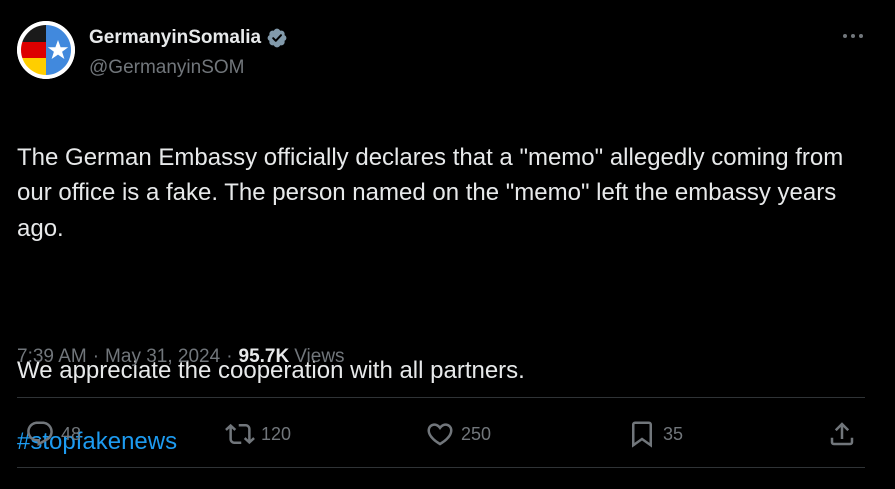 Image resolution: width=895 pixels, height=489 pixels. Describe the element at coordinates (441, 397) in the screenshot. I see `divider-top` at that location.